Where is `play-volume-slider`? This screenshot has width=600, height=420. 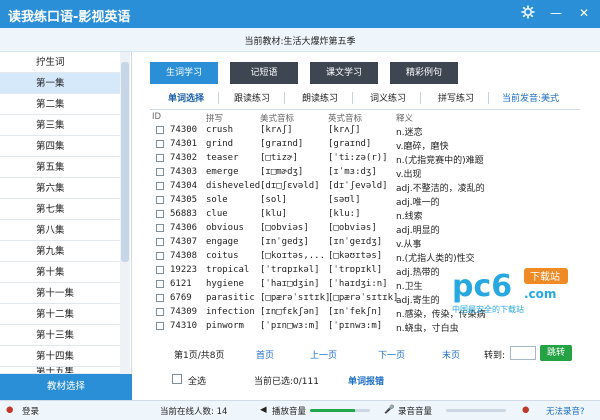
play-volume-slider is located at coordinates (340, 410).